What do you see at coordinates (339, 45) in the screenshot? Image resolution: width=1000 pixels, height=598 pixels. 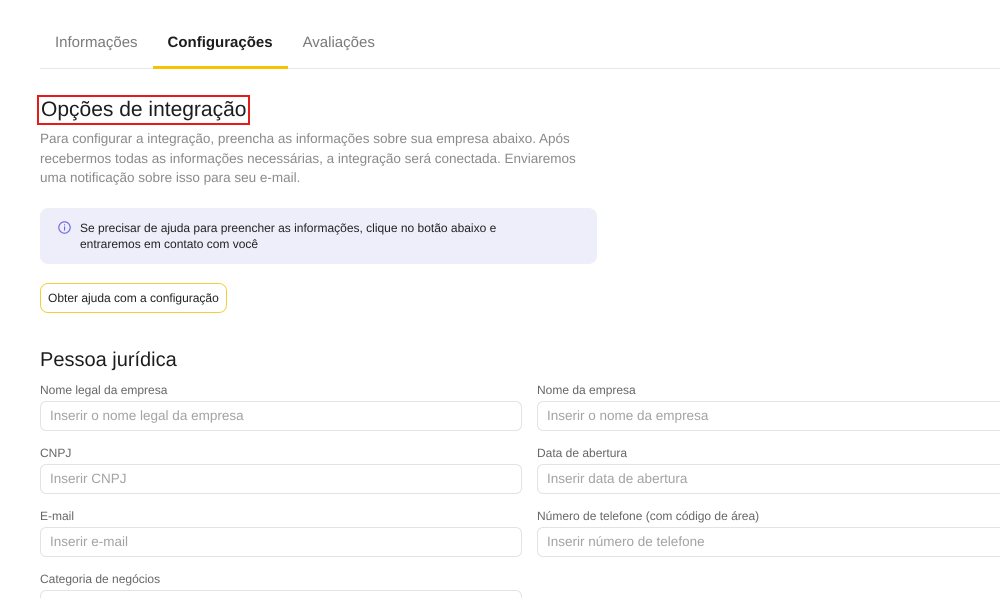 I see `tab: Avaliações` at bounding box center [339, 45].